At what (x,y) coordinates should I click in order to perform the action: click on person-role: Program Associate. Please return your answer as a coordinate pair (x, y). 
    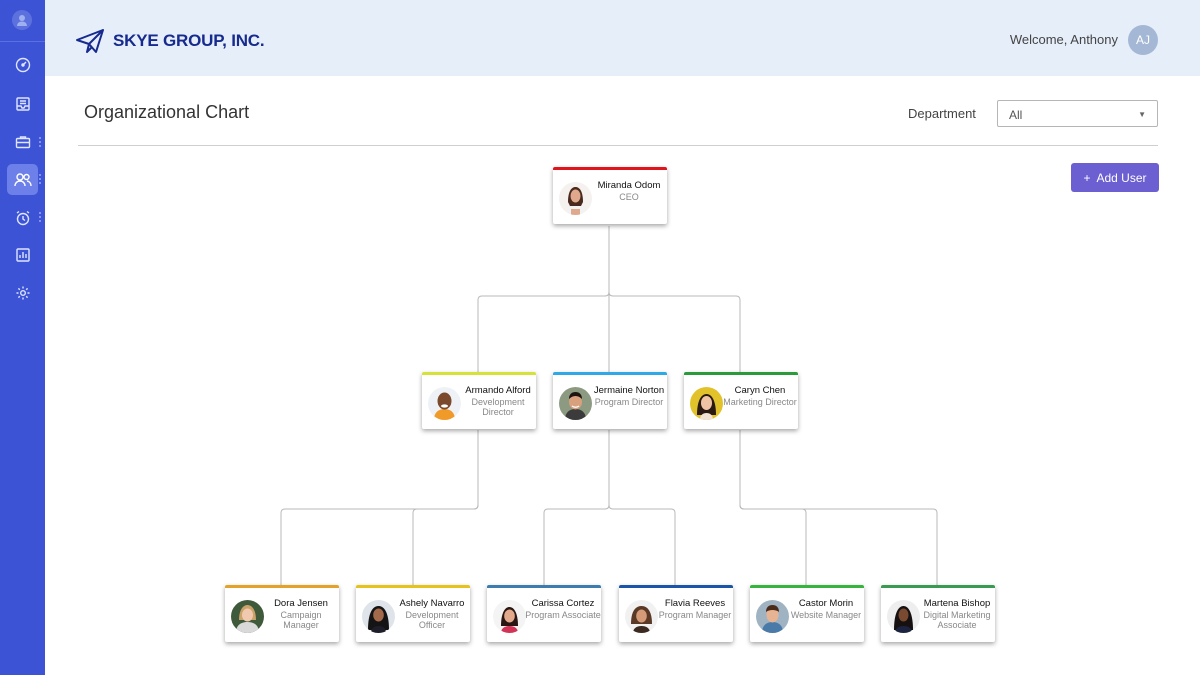
    Looking at the image, I should click on (563, 615).